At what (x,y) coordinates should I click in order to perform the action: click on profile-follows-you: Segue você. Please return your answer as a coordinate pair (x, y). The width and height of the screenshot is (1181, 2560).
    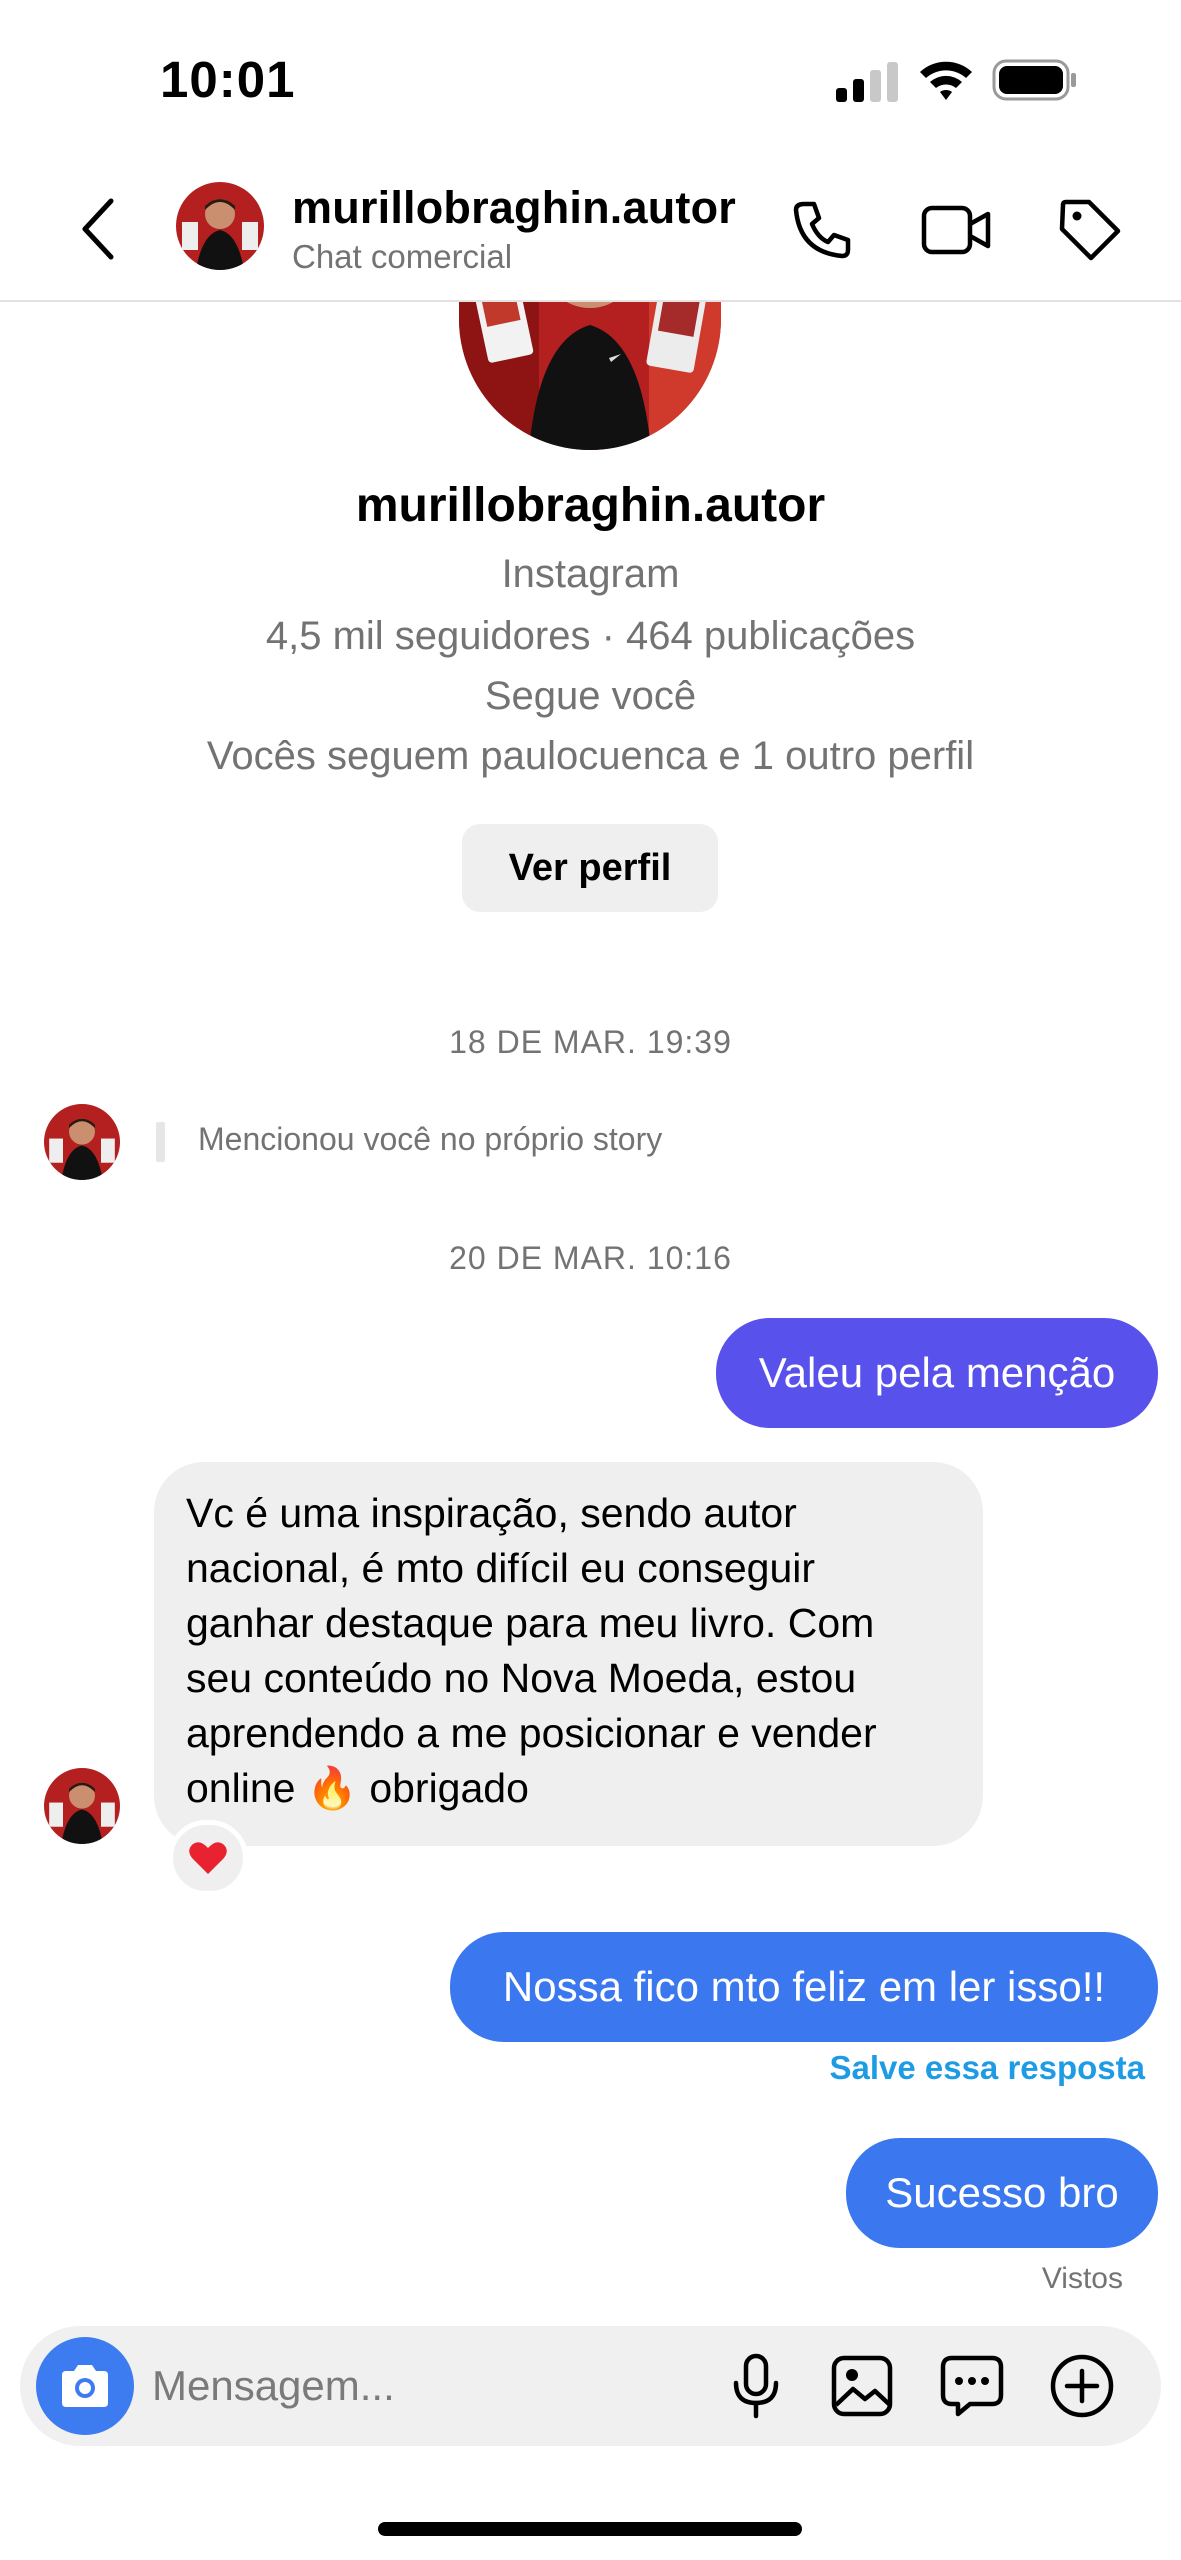
    Looking at the image, I should click on (590, 696).